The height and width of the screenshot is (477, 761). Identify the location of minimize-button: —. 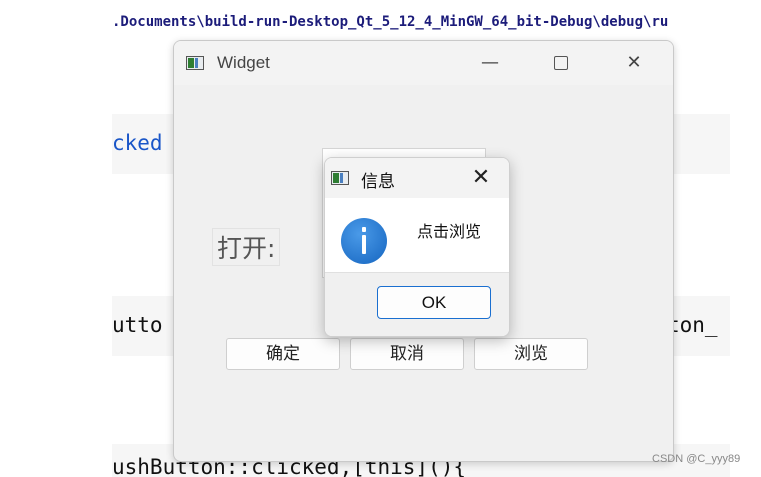
(490, 63).